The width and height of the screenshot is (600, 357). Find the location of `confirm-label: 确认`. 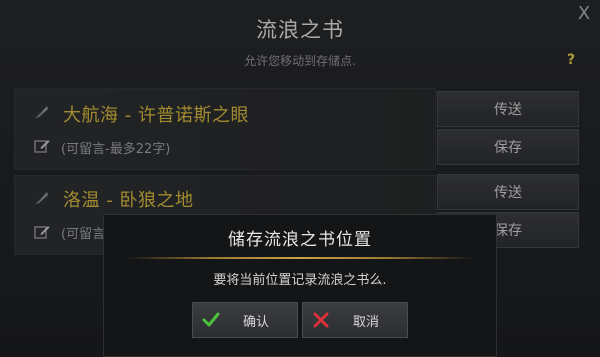

confirm-label: 确认 is located at coordinates (256, 322).